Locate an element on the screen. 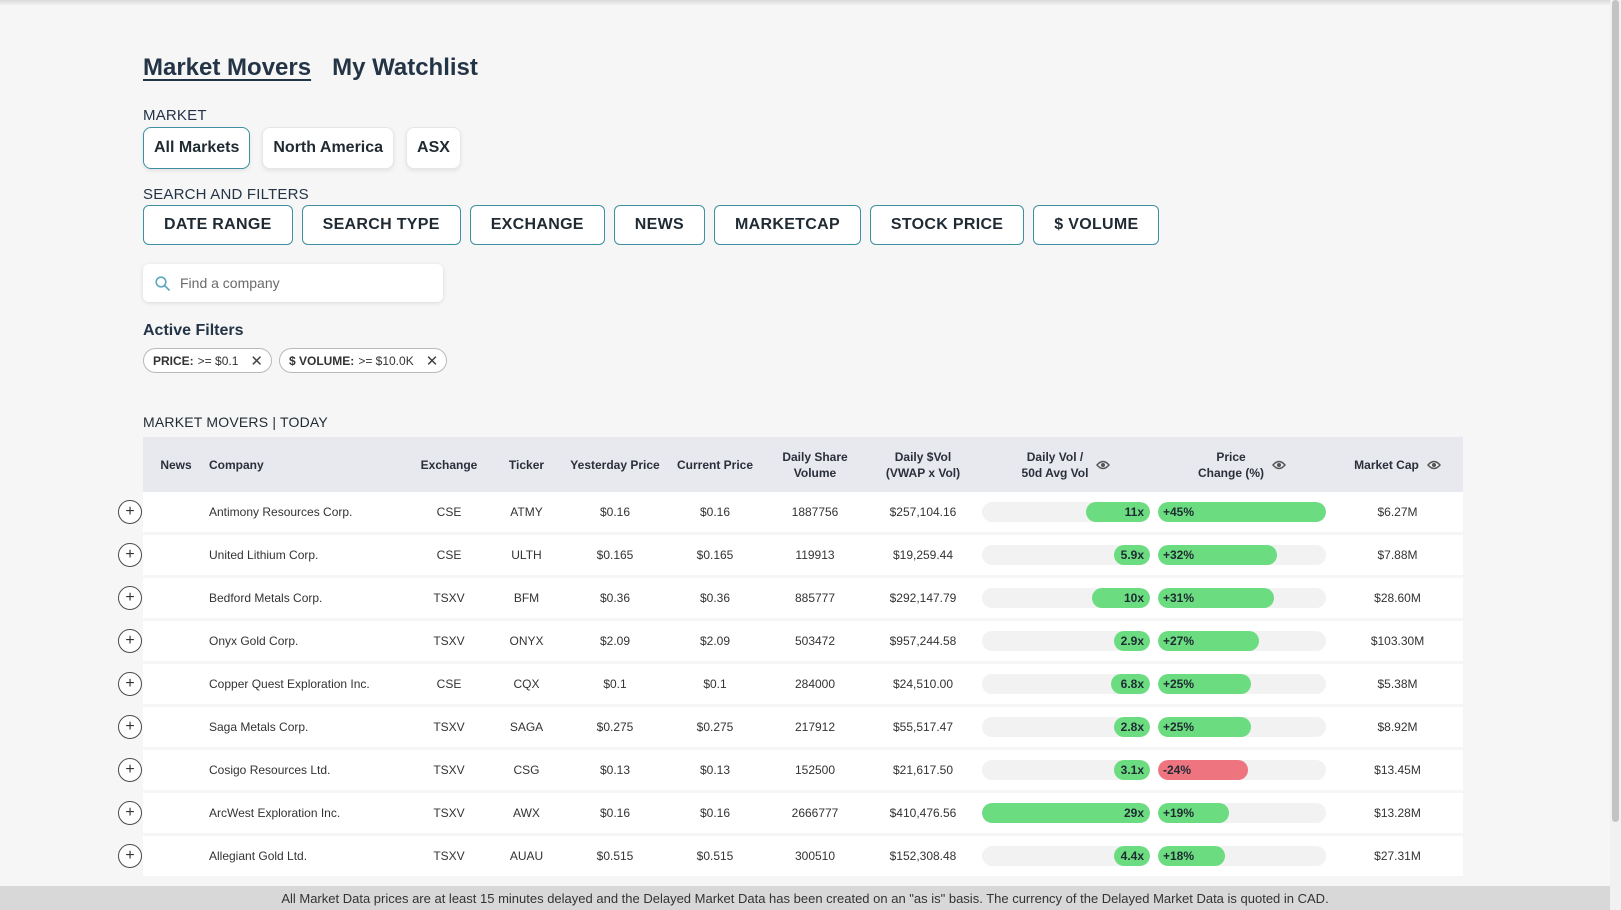 The height and width of the screenshot is (910, 1621). ticker-cell: CSG is located at coordinates (526, 770).